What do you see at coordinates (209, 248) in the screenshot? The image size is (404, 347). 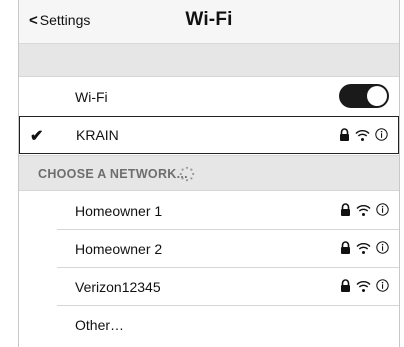 I see `network-row: Homeowner 2` at bounding box center [209, 248].